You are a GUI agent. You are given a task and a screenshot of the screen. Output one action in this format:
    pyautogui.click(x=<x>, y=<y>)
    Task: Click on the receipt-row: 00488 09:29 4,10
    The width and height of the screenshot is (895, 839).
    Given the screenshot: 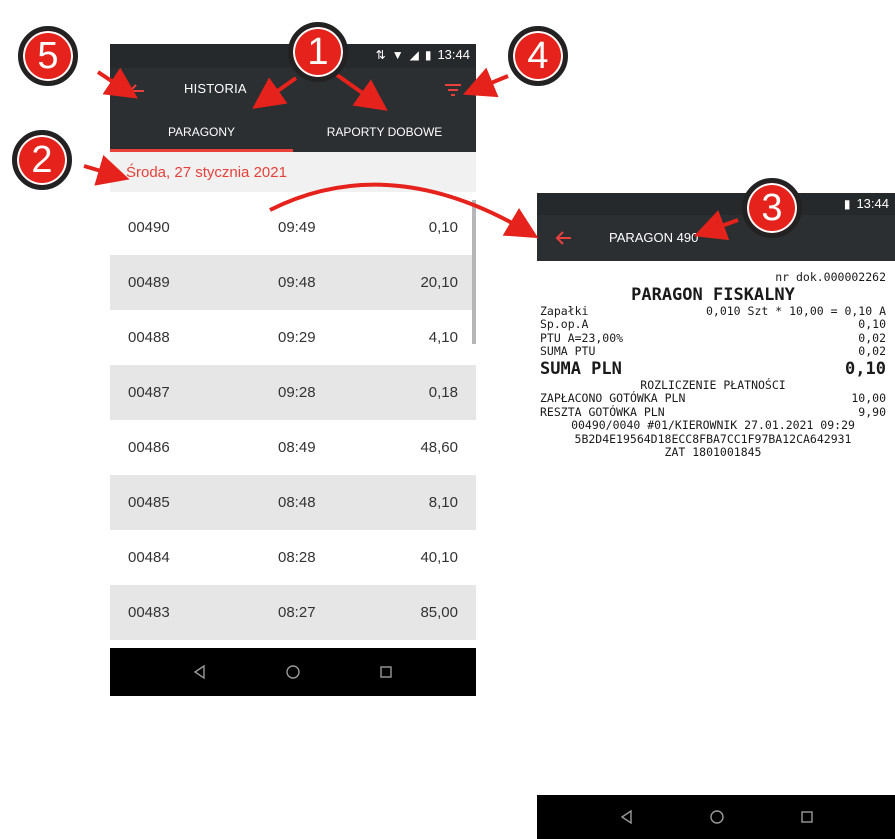 What is the action you would take?
    pyautogui.click(x=293, y=337)
    